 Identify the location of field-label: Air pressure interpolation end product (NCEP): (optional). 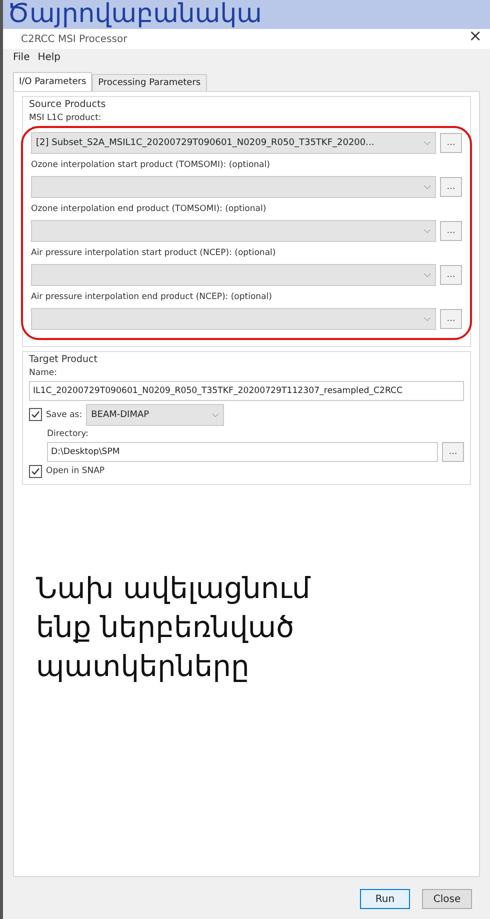
(152, 297).